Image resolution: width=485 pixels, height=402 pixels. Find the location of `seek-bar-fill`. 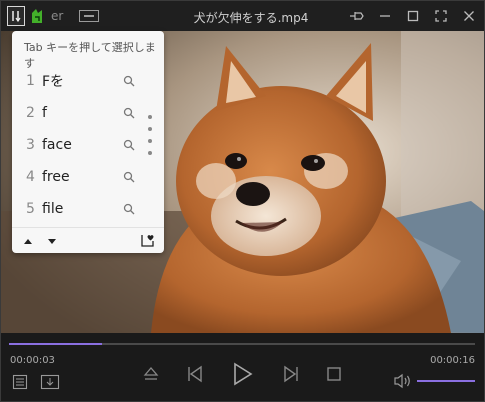

seek-bar-fill is located at coordinates (56, 344).